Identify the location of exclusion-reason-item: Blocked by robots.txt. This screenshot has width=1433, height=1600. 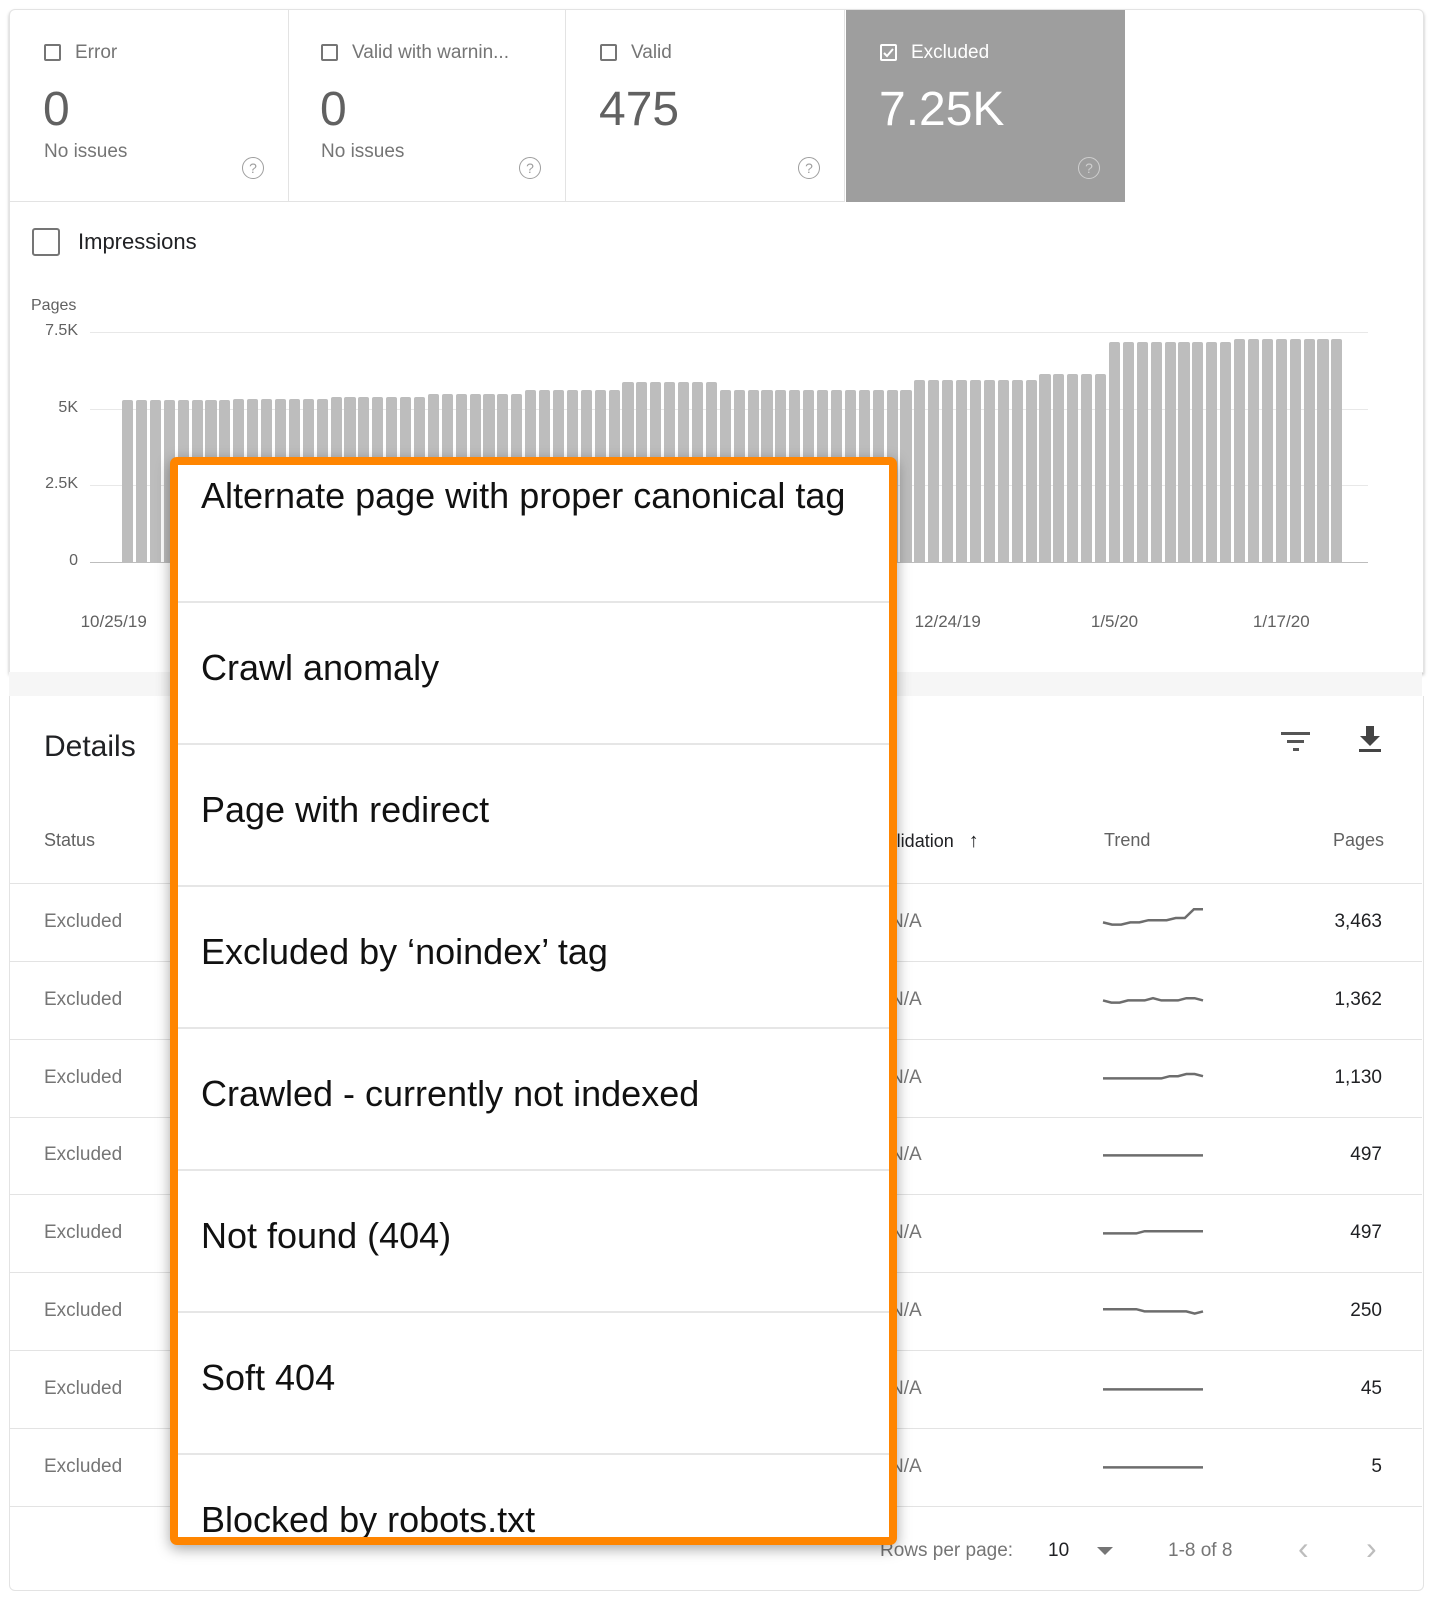
(533, 1496).